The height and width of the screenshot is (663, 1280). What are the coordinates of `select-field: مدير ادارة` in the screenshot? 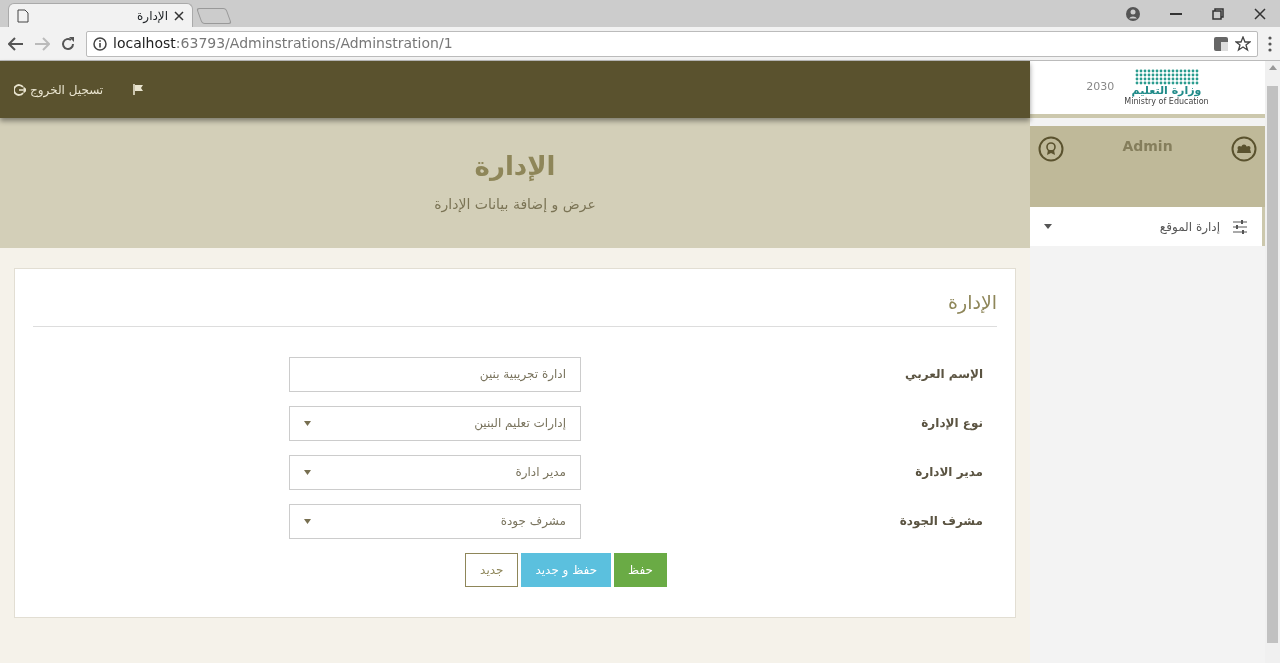 It's located at (435, 472).